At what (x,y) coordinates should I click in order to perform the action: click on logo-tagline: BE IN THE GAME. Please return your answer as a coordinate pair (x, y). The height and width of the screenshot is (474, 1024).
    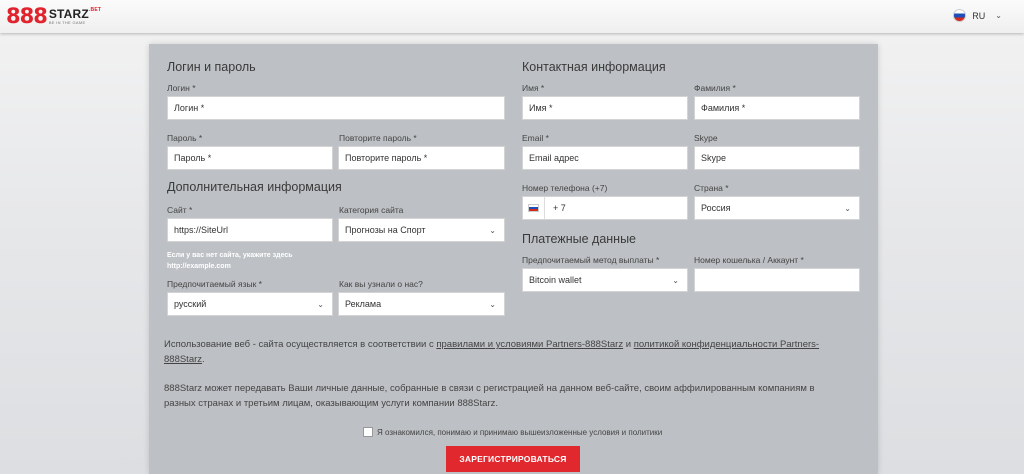
    Looking at the image, I should click on (67, 22).